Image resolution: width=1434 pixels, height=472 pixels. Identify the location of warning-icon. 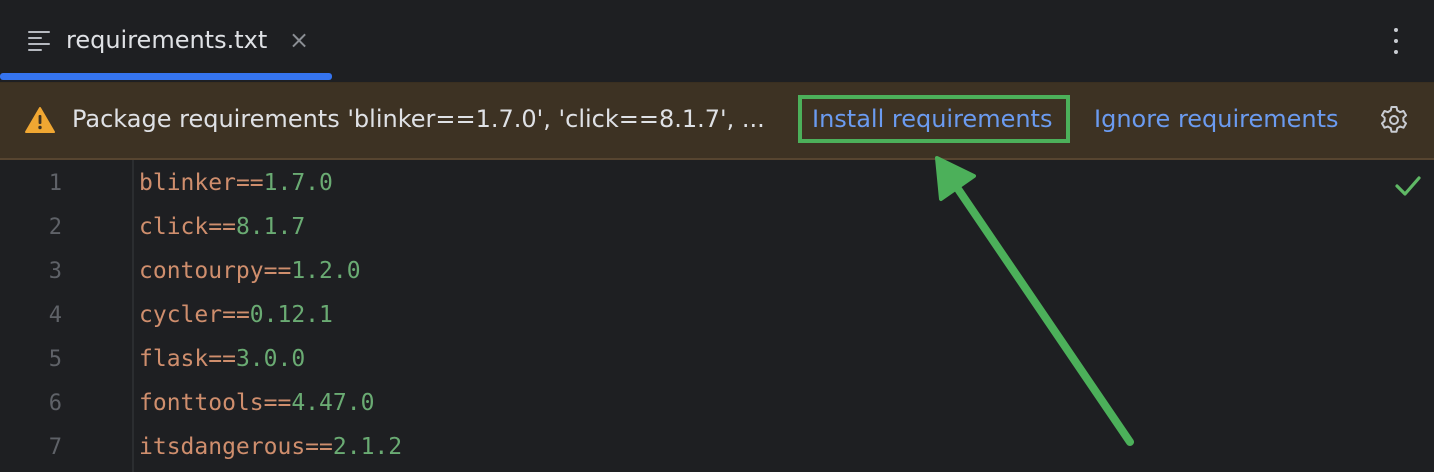
(40, 120).